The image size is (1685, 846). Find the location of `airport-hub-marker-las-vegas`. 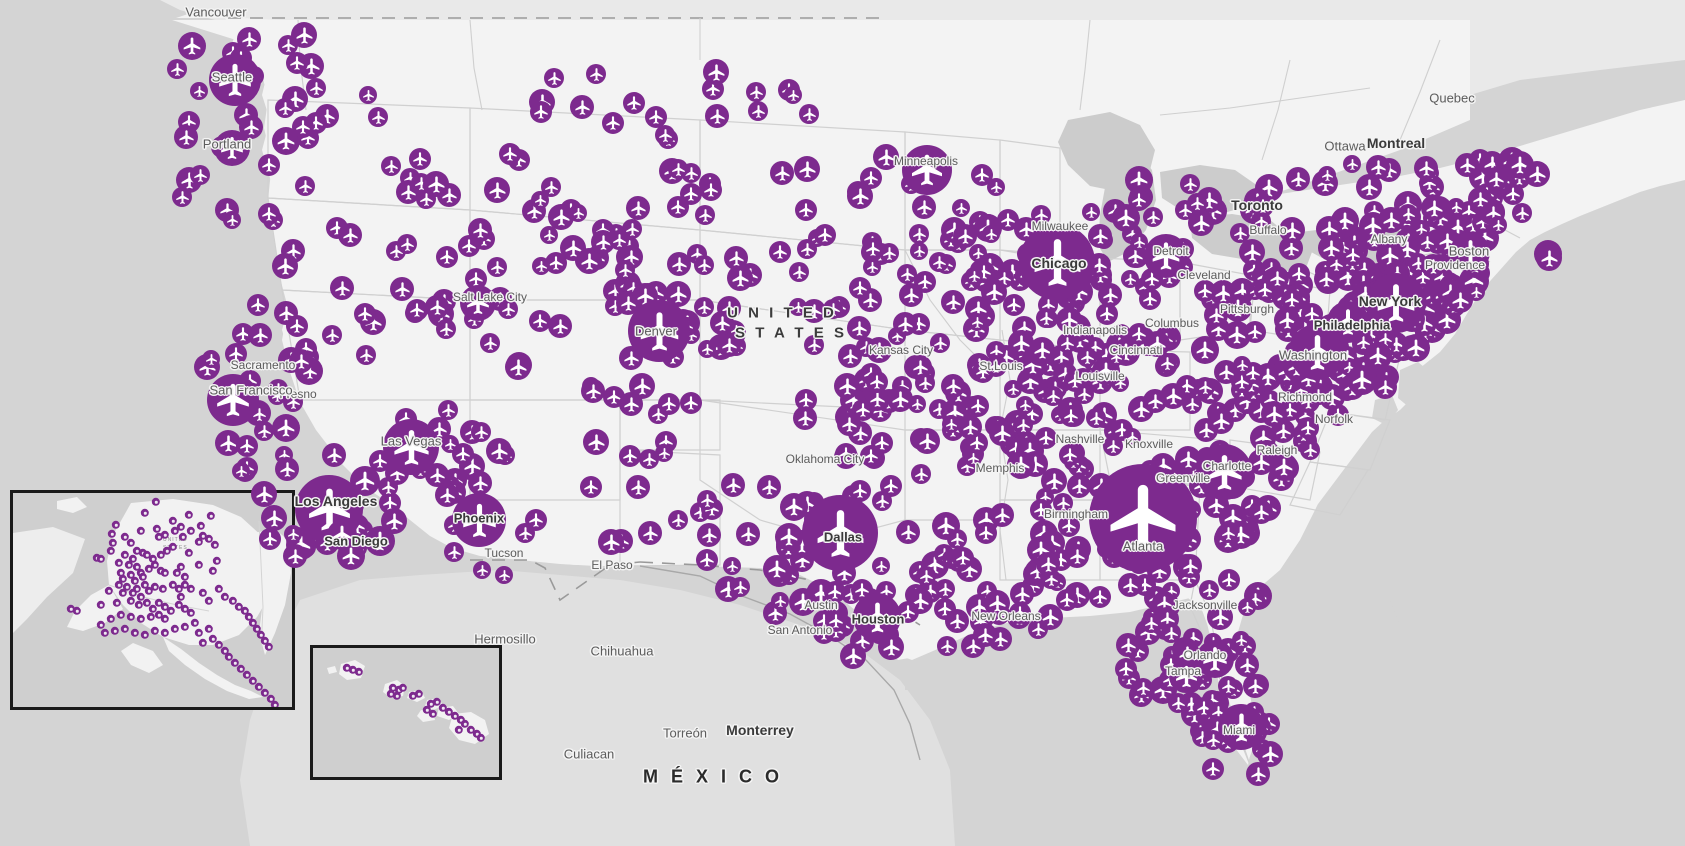

airport-hub-marker-las-vegas is located at coordinates (411, 447).